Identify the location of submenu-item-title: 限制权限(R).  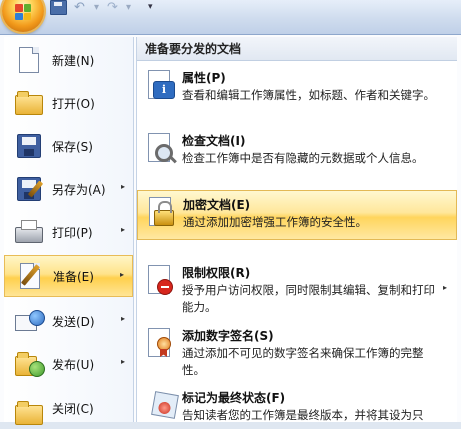
(216, 273).